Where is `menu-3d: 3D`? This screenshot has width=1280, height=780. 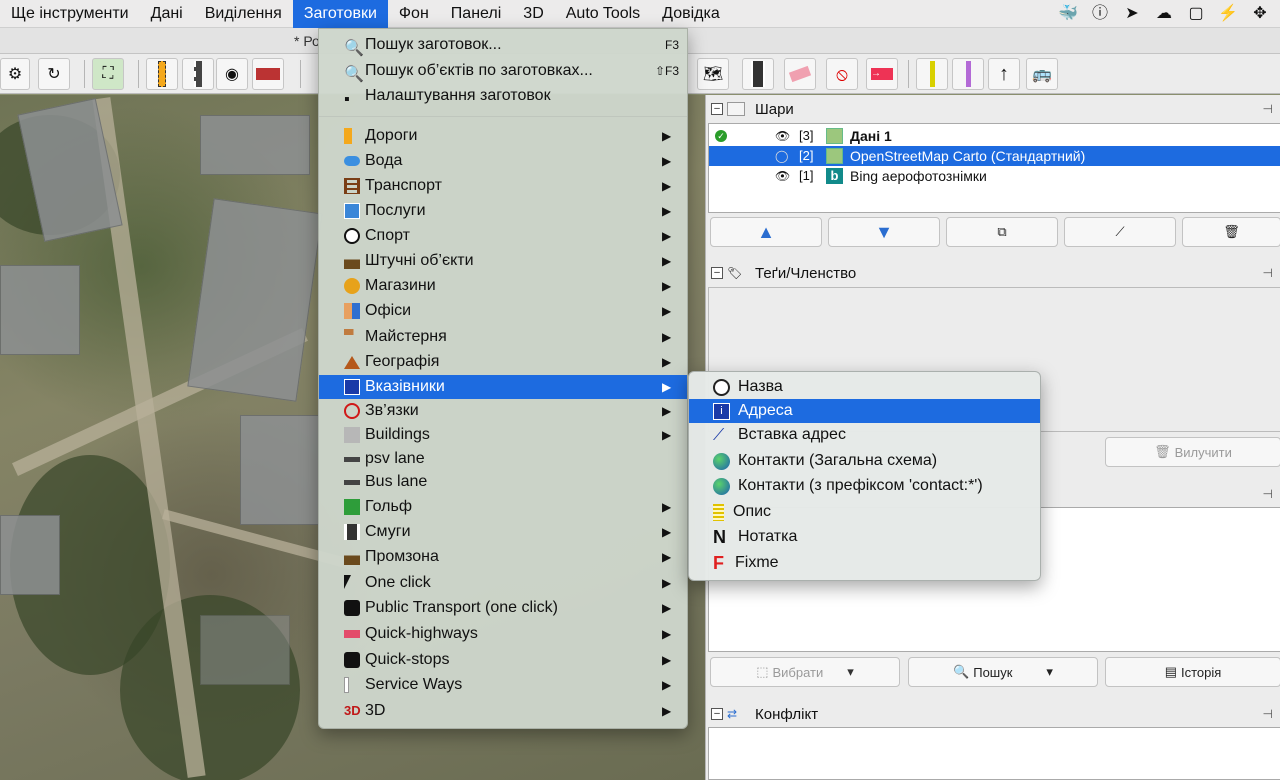 menu-3d: 3D is located at coordinates (533, 14).